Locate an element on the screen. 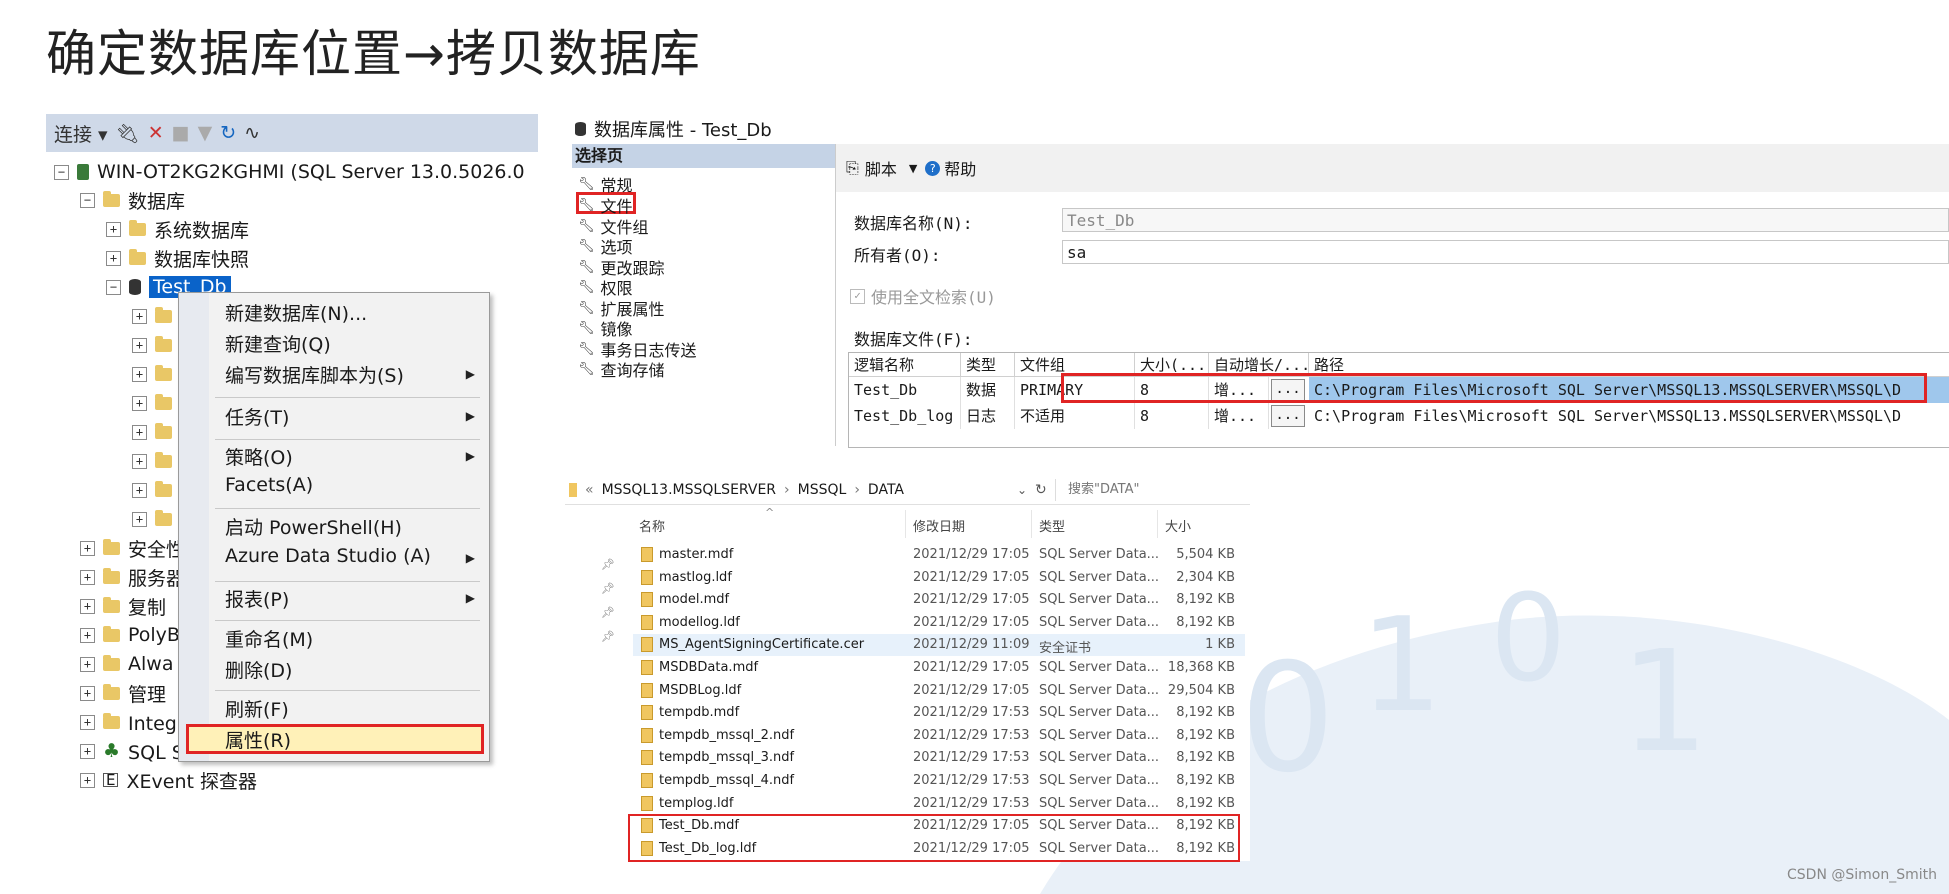  menu-item-tasks: 任务(T) ▶ is located at coordinates (350, 416).